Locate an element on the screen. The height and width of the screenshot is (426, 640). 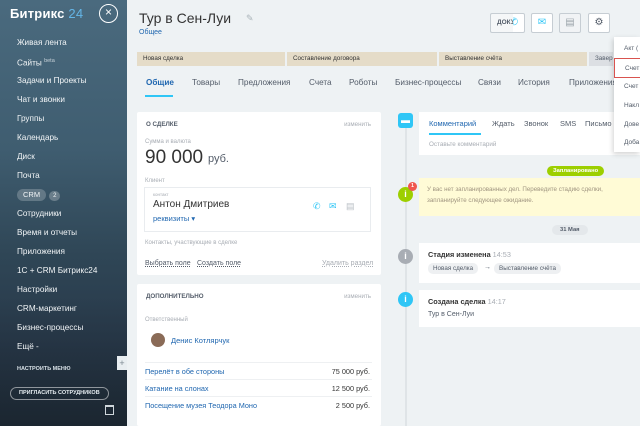
plus-icon: + is located at coordinates (122, 363).